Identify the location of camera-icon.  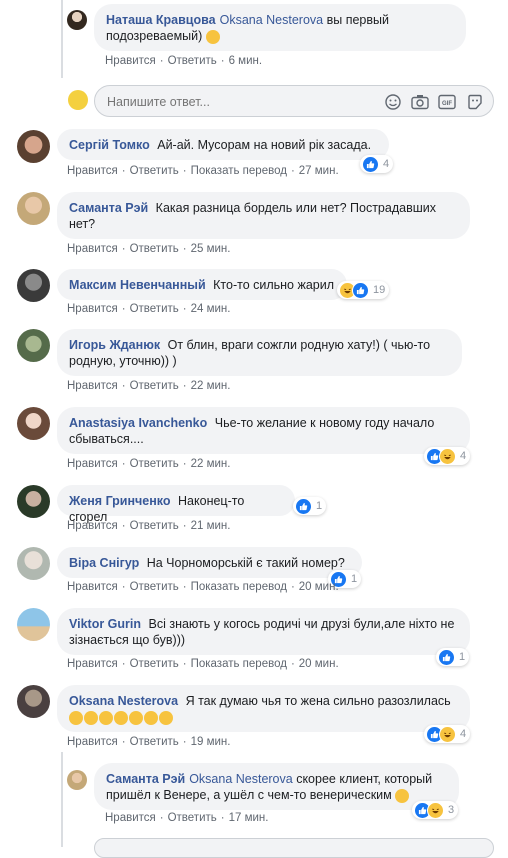
(420, 102).